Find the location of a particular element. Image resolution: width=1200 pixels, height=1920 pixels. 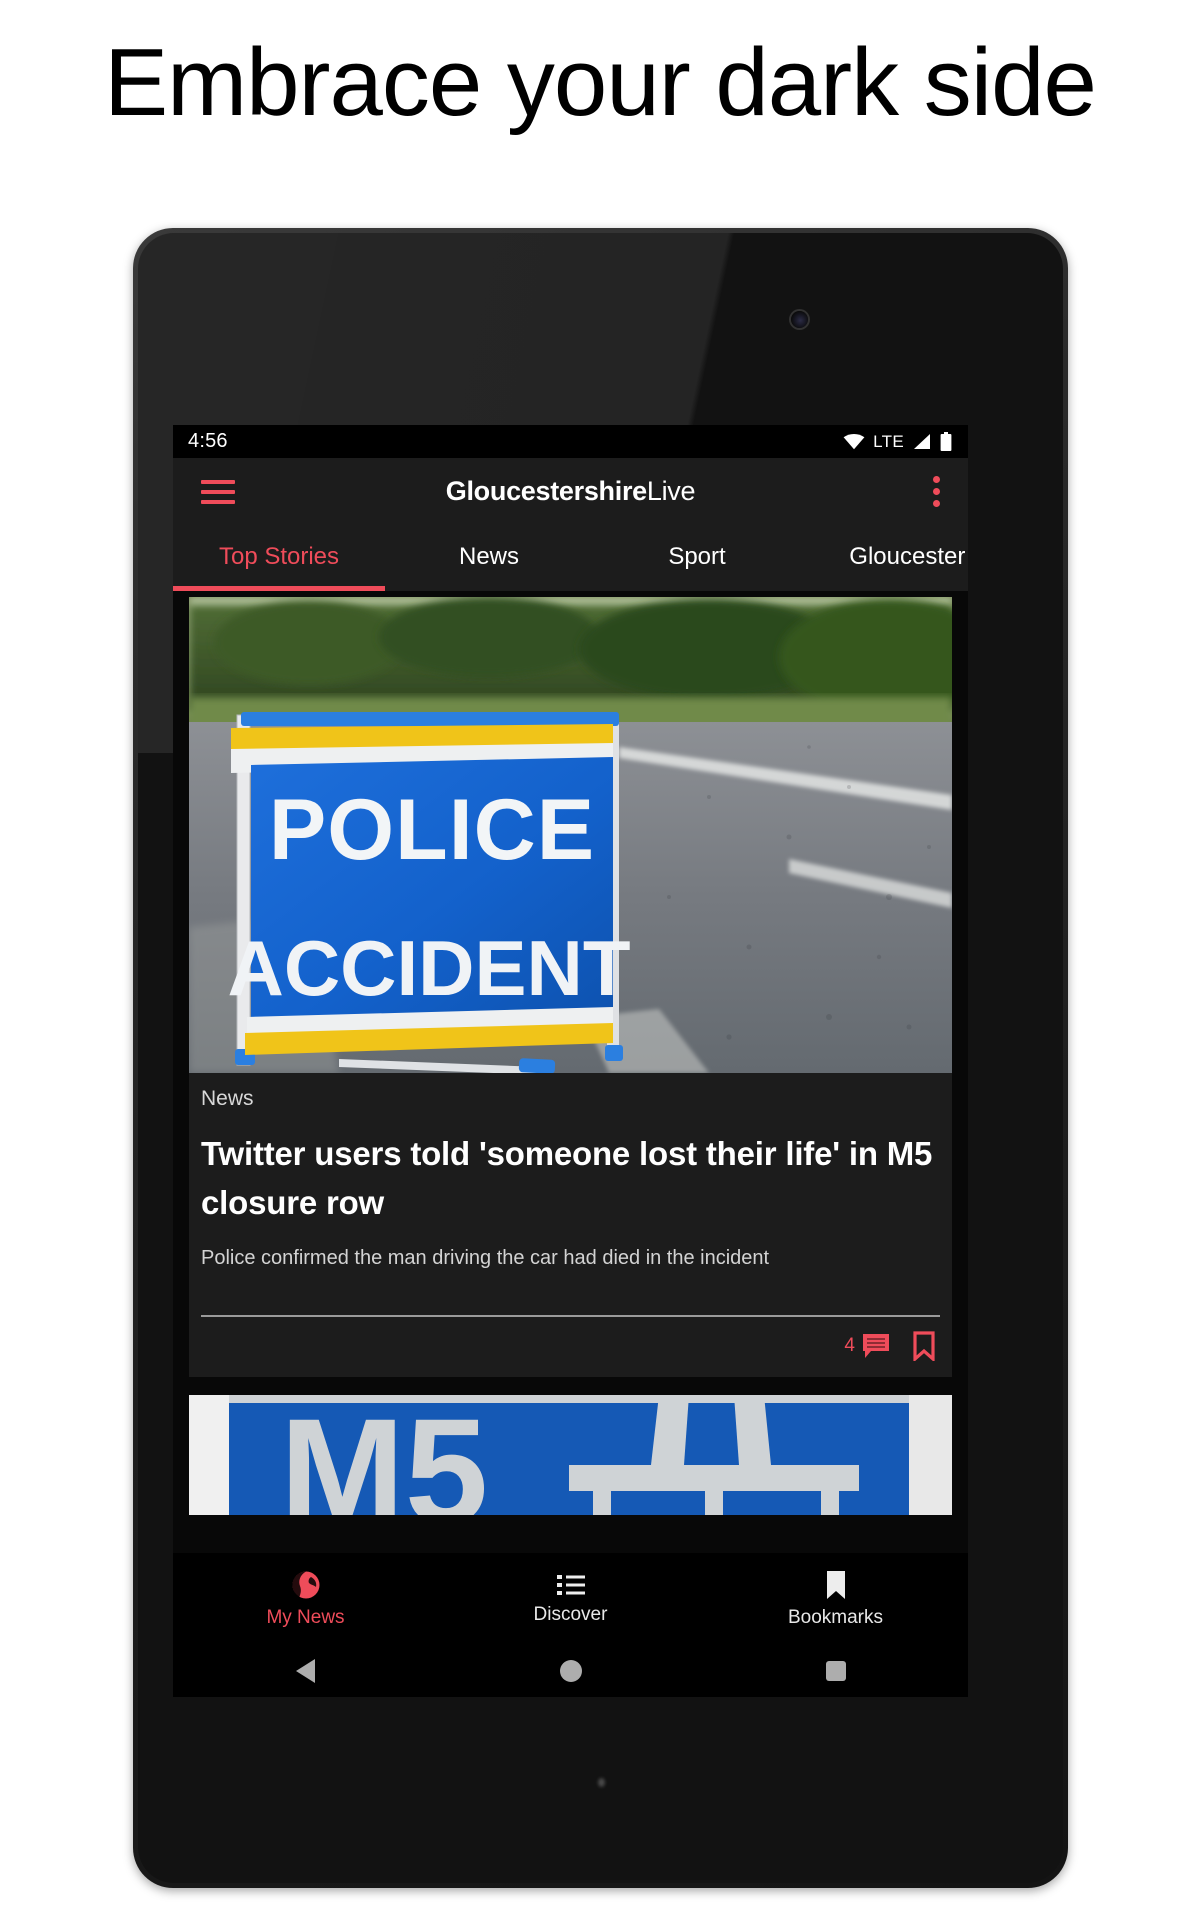

status-bar: 4:56 LTE is located at coordinates (570, 441).